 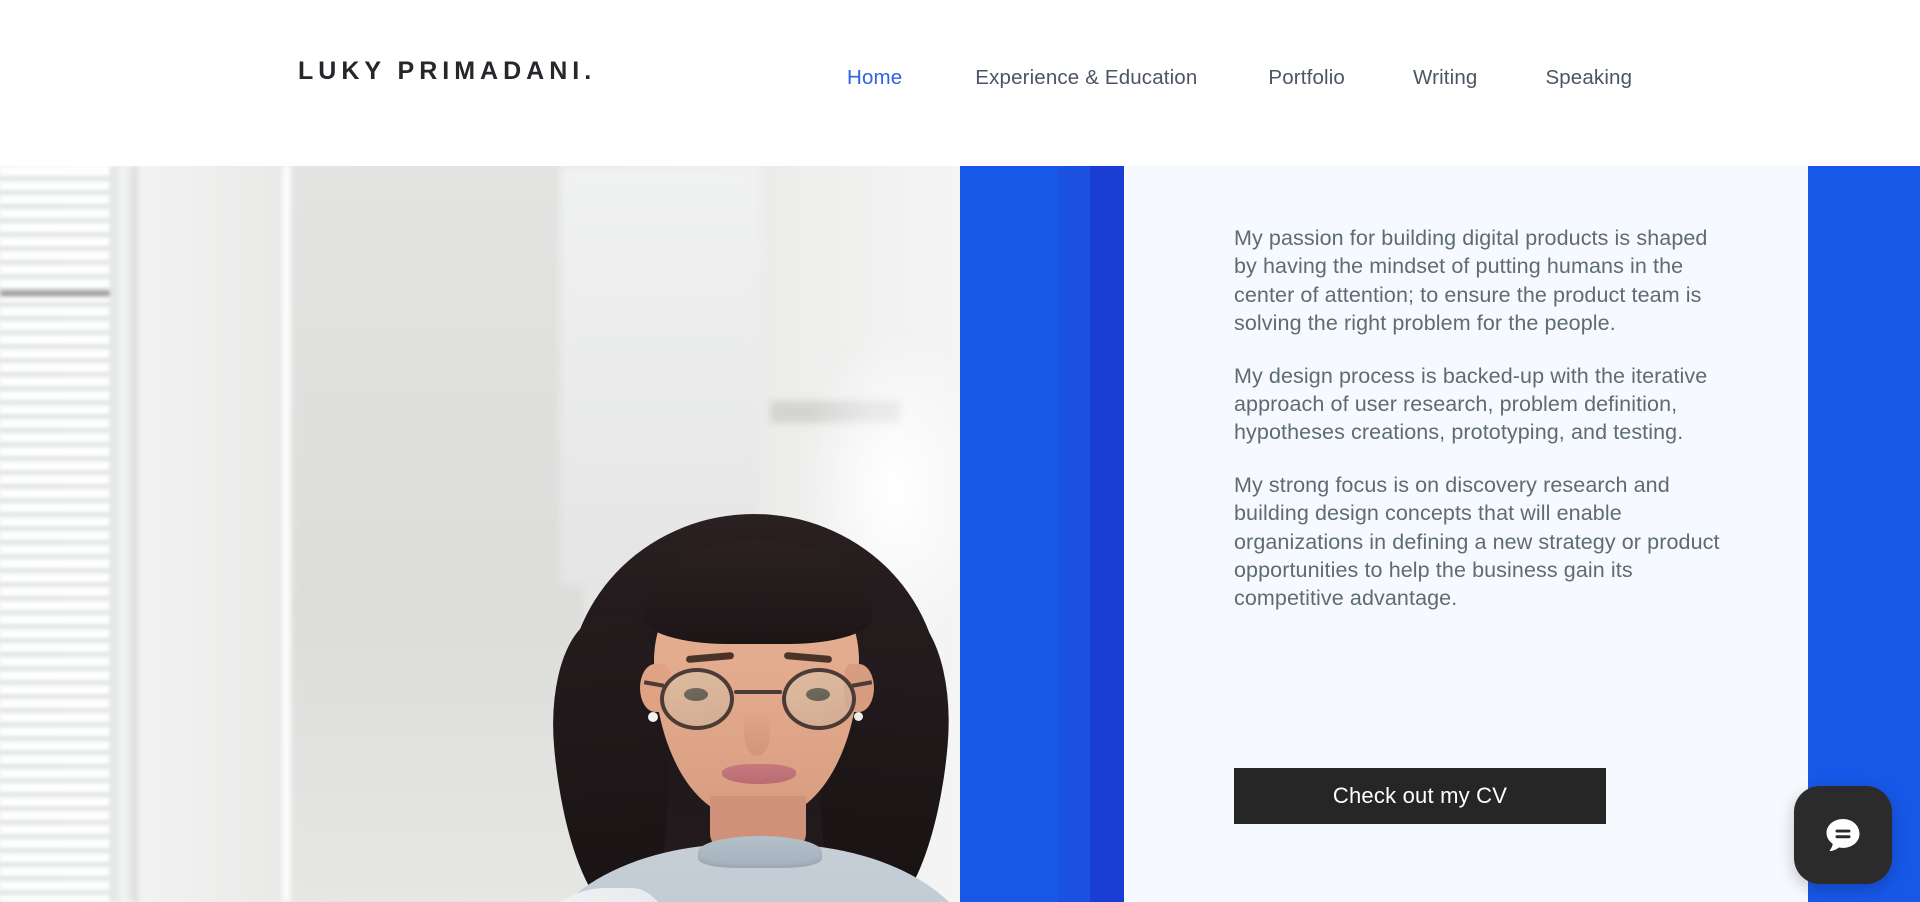 What do you see at coordinates (874, 78) in the screenshot?
I see `nav-item-home: Home` at bounding box center [874, 78].